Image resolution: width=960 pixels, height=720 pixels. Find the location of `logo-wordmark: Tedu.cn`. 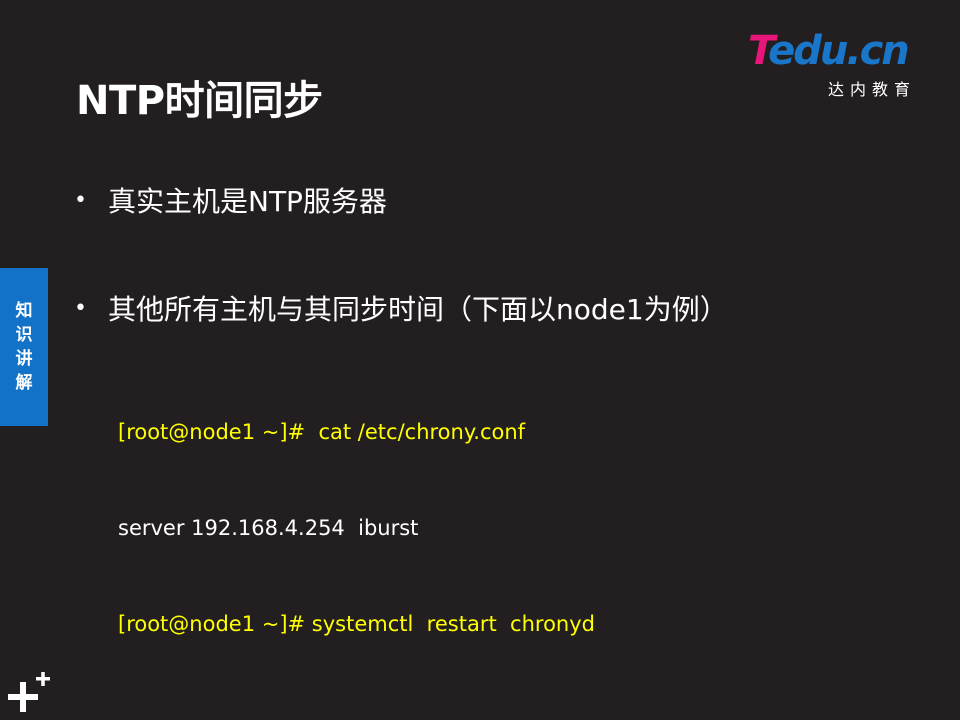

logo-wordmark: Tedu.cn is located at coordinates (829, 51).